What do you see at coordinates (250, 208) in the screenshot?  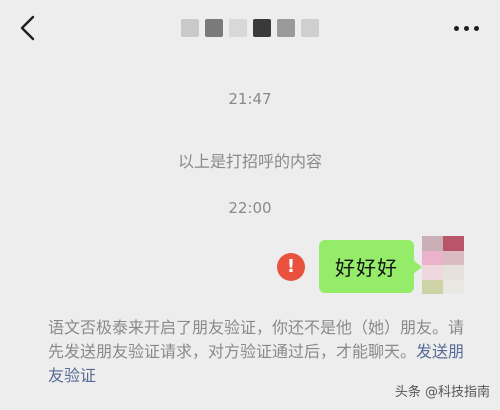 I see `timestamp: 22:00` at bounding box center [250, 208].